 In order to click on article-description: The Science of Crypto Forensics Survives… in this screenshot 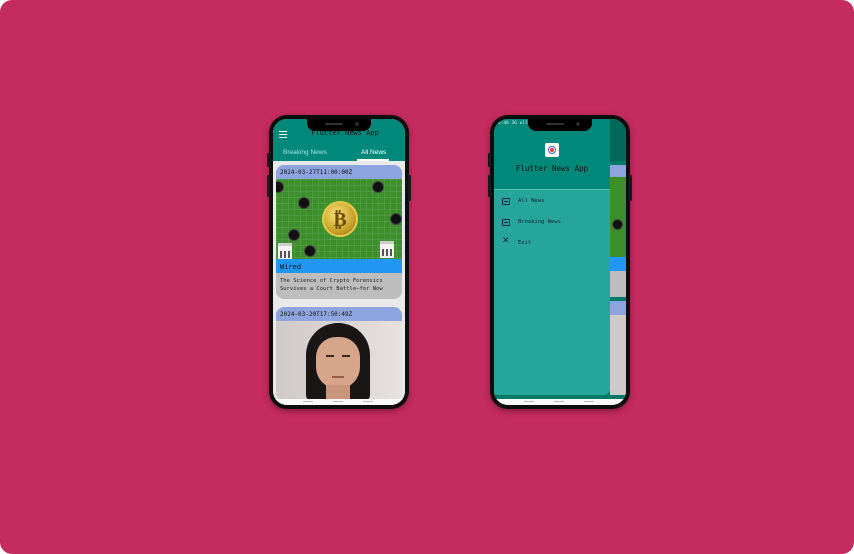, I will do `click(339, 286)`.